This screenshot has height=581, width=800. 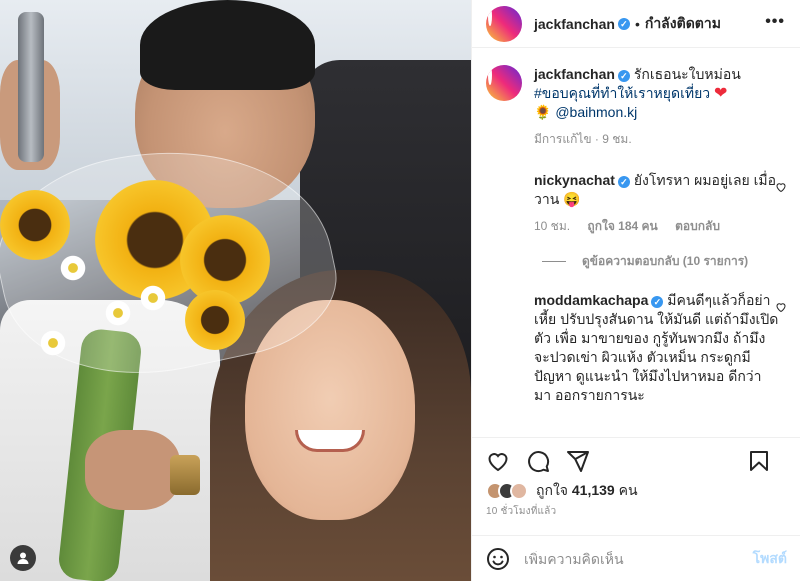 I want to click on likes-count: ถูกใจ 41,139 คน, so click(x=587, y=491).